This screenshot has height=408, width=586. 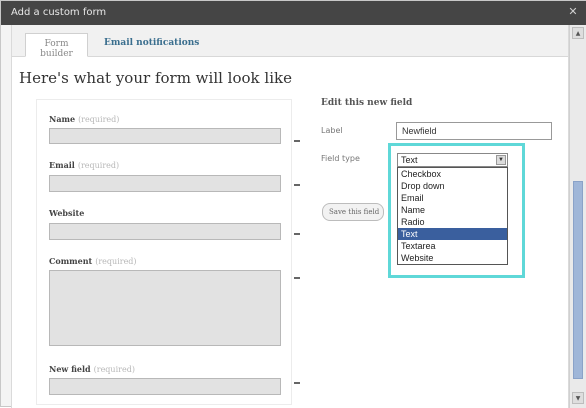 What do you see at coordinates (165, 231) in the screenshot?
I see `preview-website-input` at bounding box center [165, 231].